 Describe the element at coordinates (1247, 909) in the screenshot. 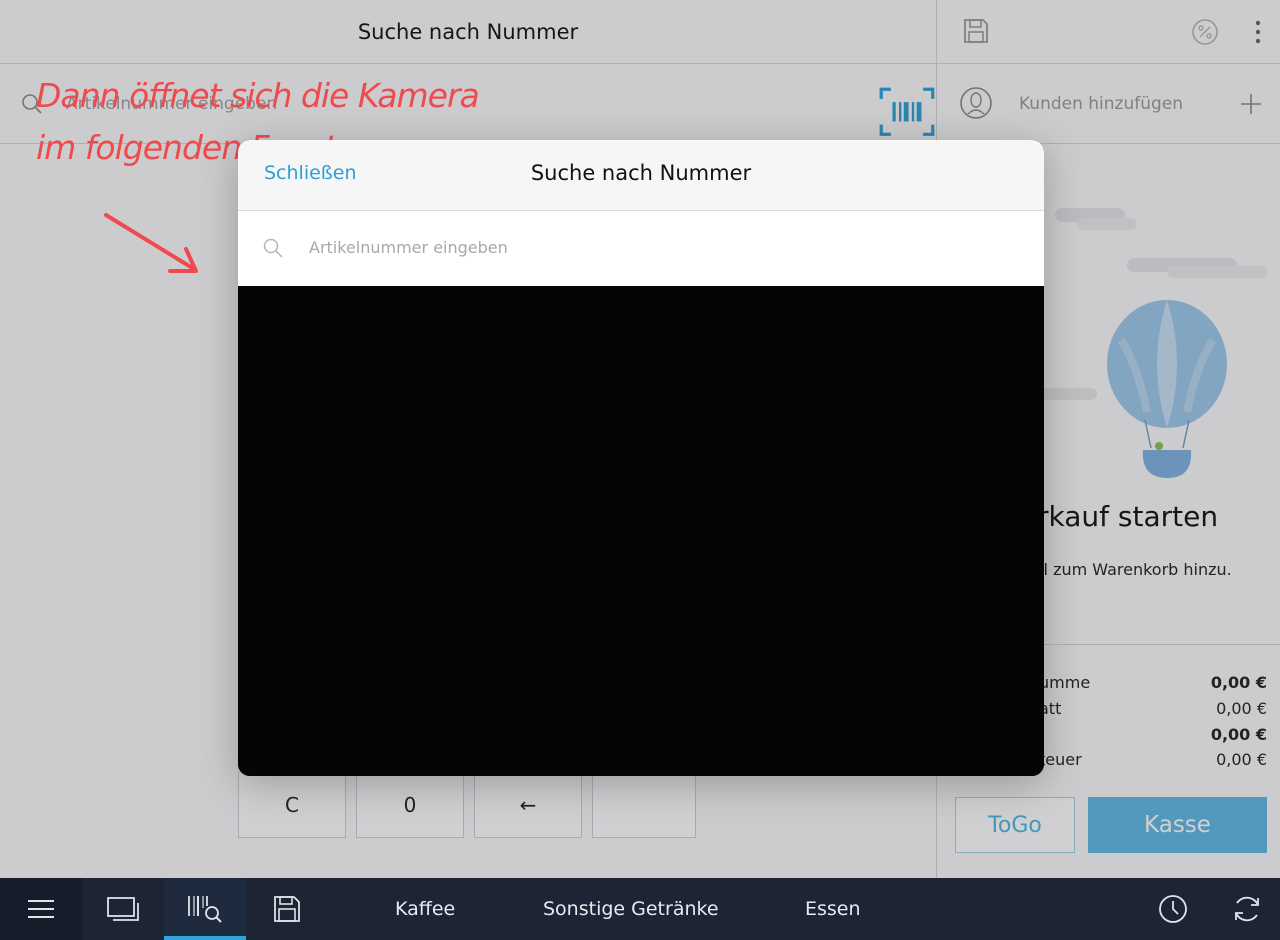

I see `sync-icon` at that location.